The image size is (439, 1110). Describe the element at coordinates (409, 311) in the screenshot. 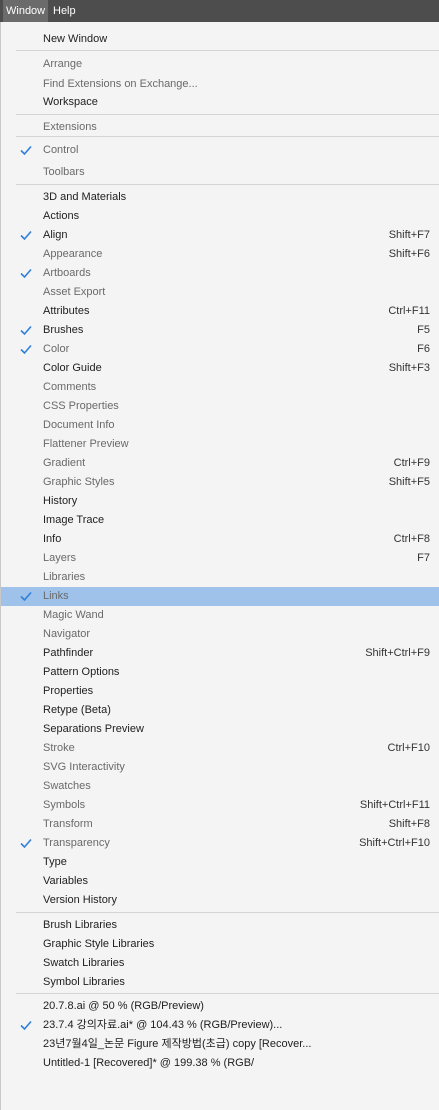

I see `menu-item-shortcut: Ctrl+F11` at that location.